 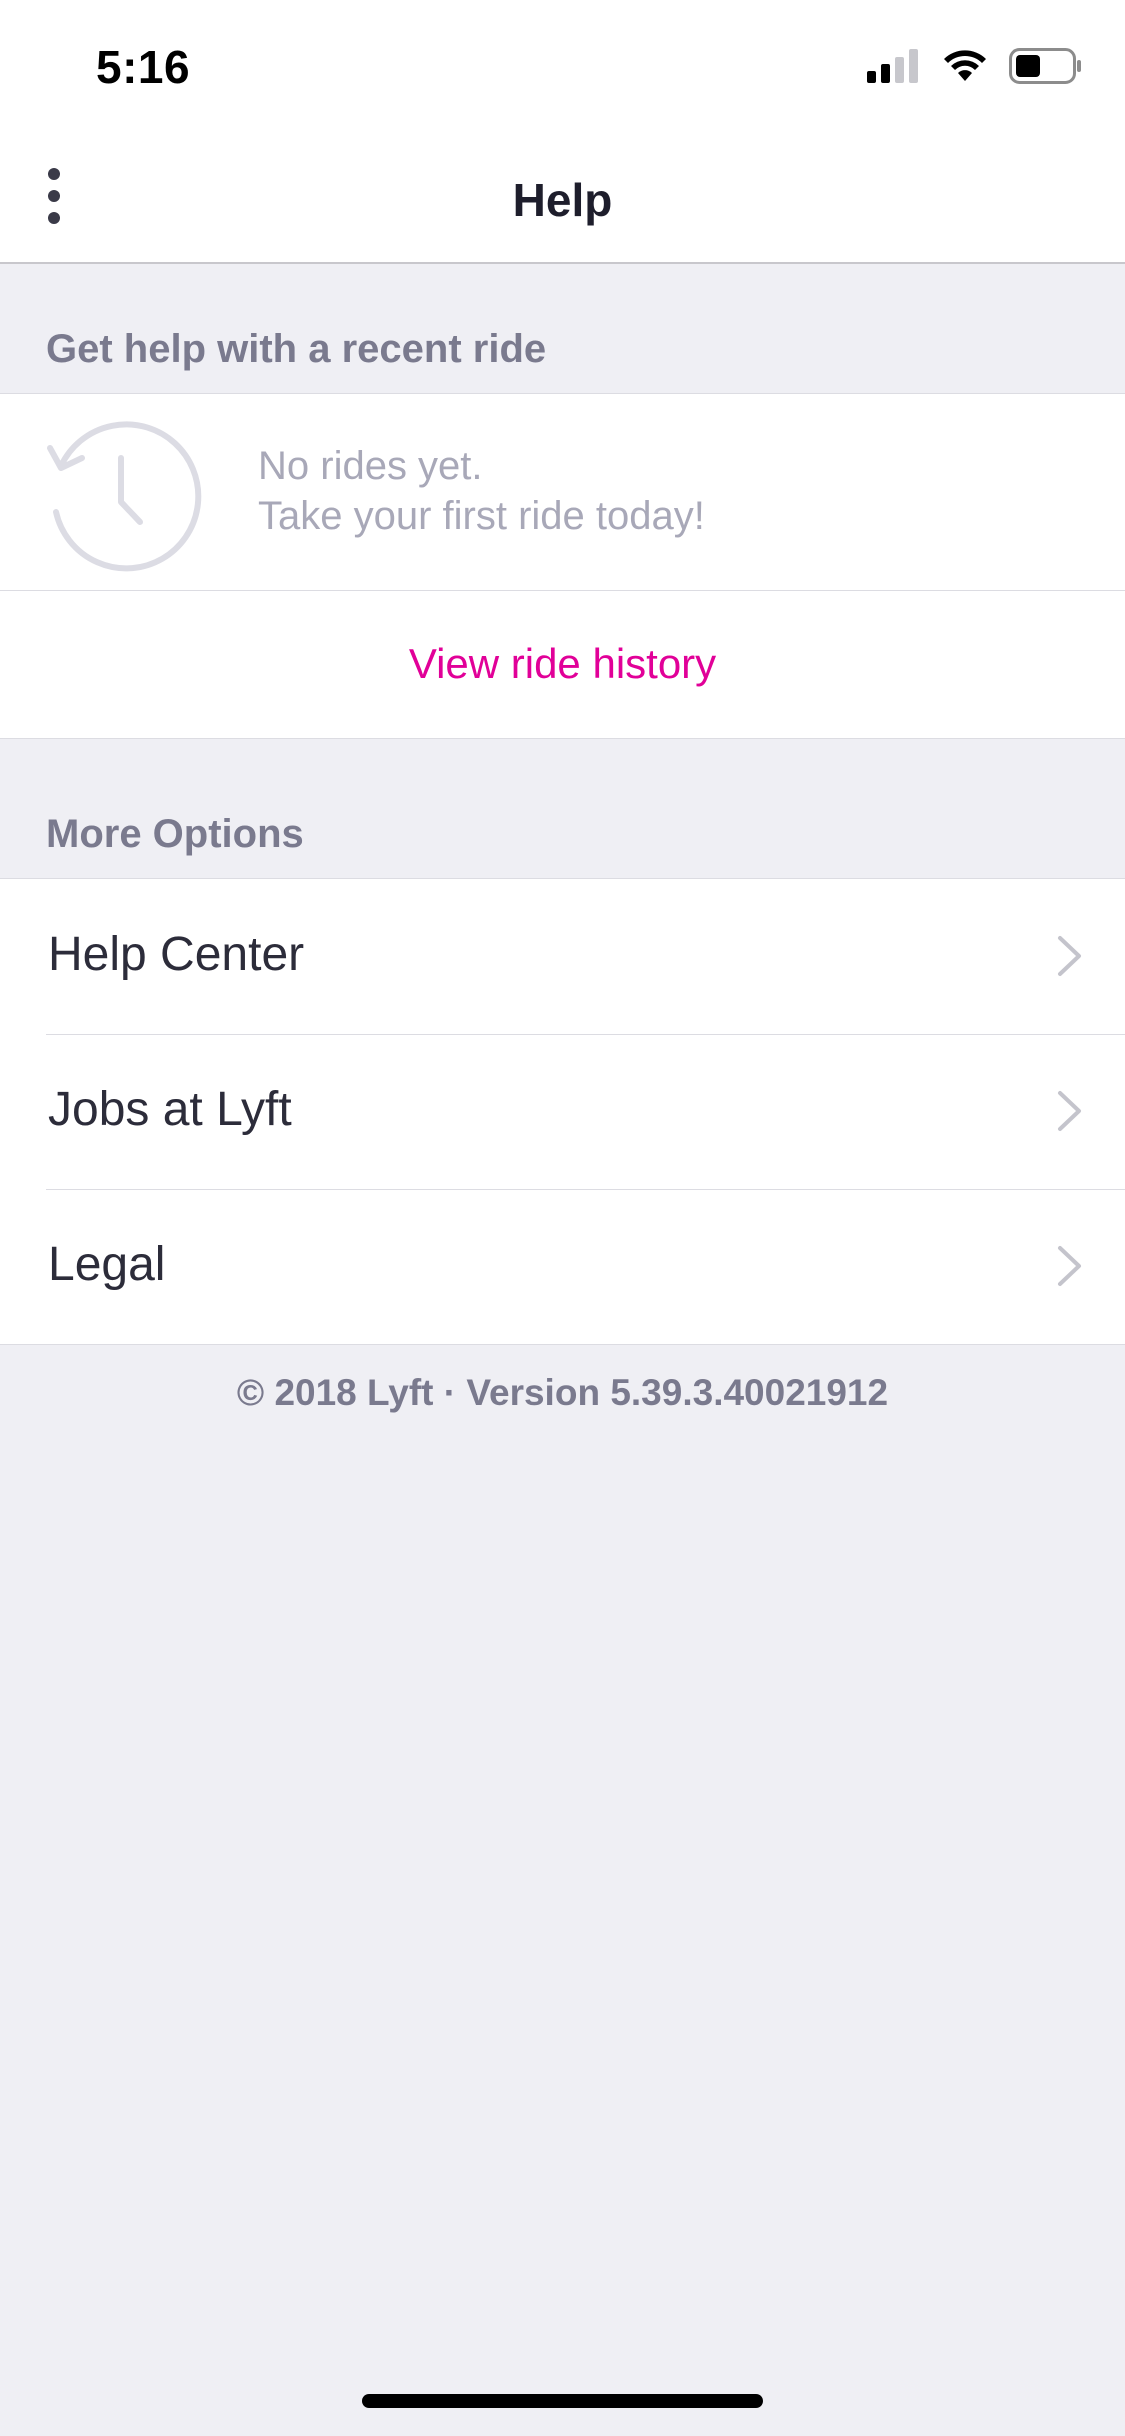 What do you see at coordinates (175, 834) in the screenshot?
I see `more-options-section-title: More Options` at bounding box center [175, 834].